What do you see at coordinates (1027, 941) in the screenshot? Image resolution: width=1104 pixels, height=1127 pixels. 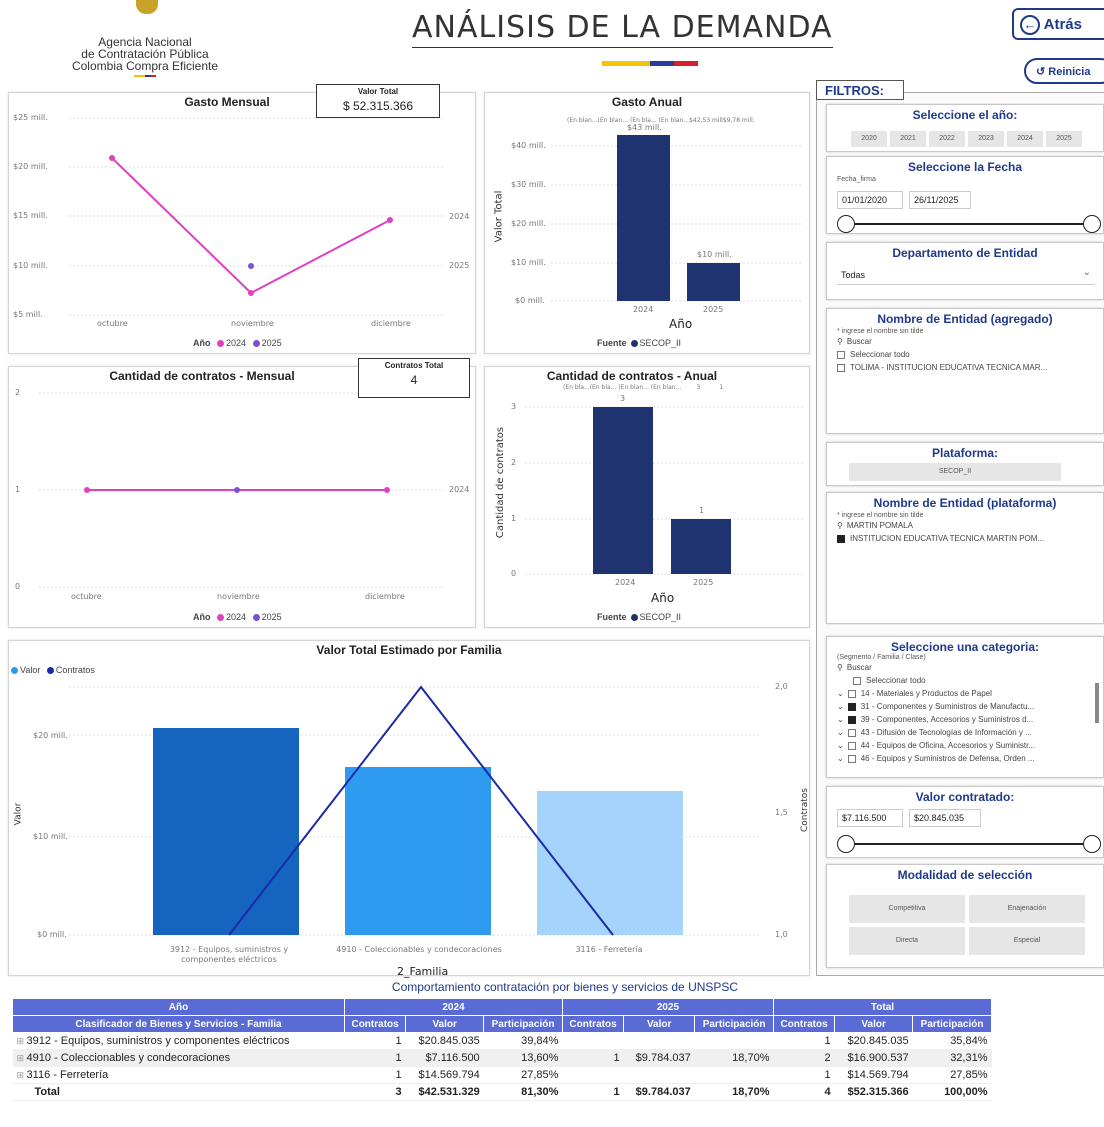 I see `modality-option: Especial` at bounding box center [1027, 941].